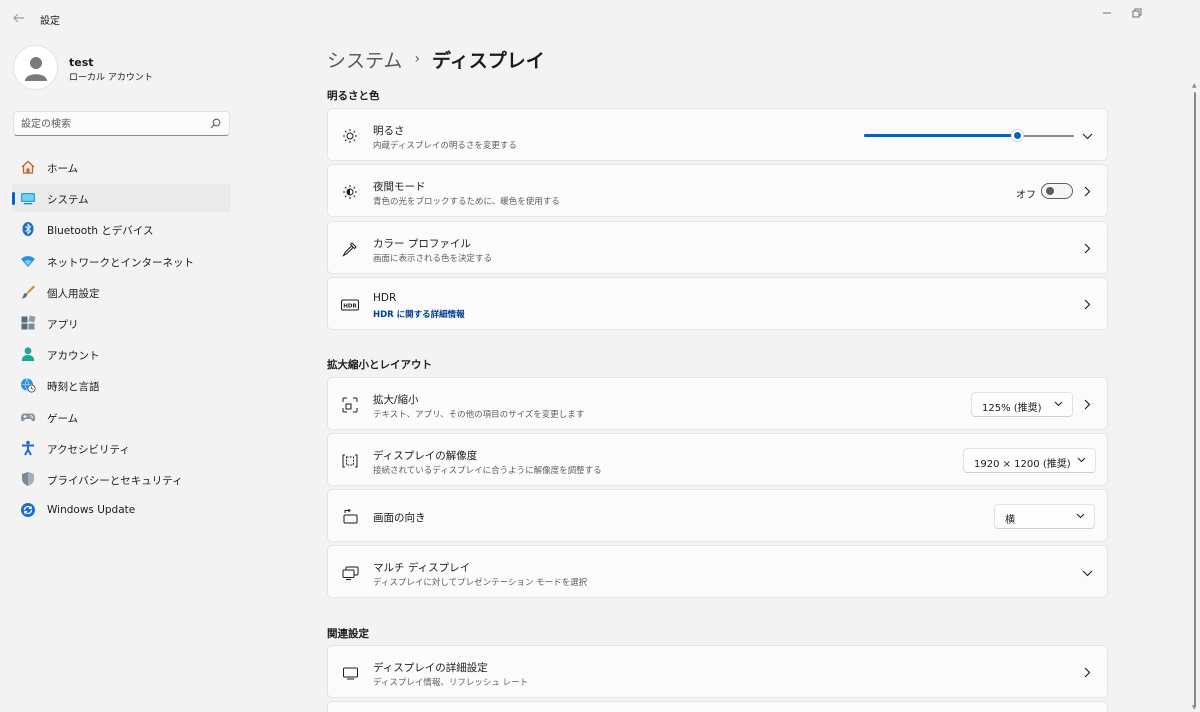 The image size is (1200, 712). I want to click on advanced-display-title: ディスプレイの詳細設定, so click(430, 668).